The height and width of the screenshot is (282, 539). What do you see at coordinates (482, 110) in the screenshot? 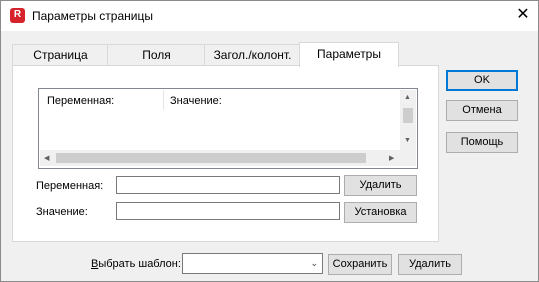
I see `cancel-button: Отмена` at bounding box center [482, 110].